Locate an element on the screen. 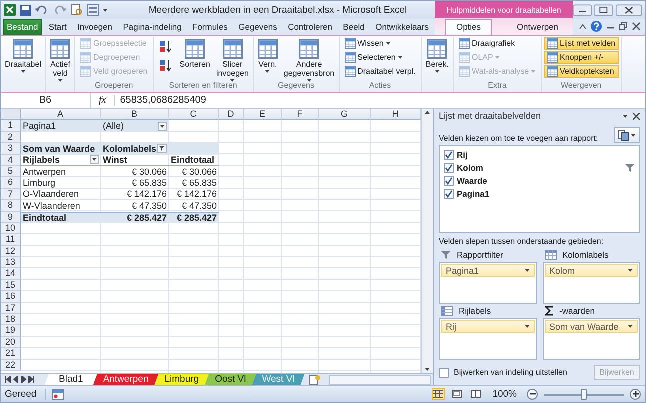 This screenshot has width=646, height=403. row-header: 15 is located at coordinates (11, 286).